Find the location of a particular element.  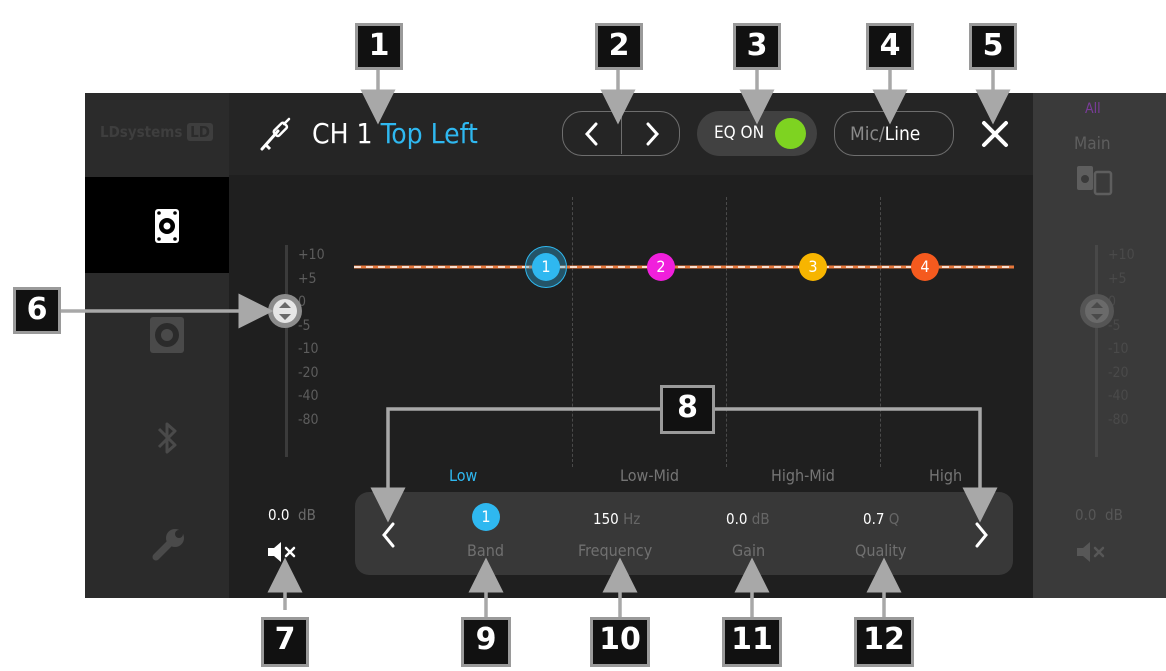

callout-6: 6 is located at coordinates (37, 310).